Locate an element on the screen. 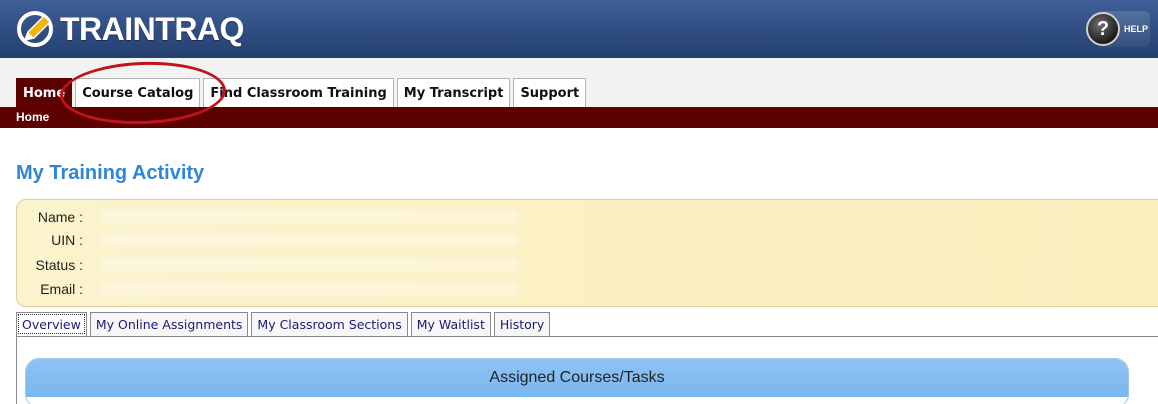 Image resolution: width=1158 pixels, height=404 pixels. tab-my-transcript: My Transcript is located at coordinates (453, 92).